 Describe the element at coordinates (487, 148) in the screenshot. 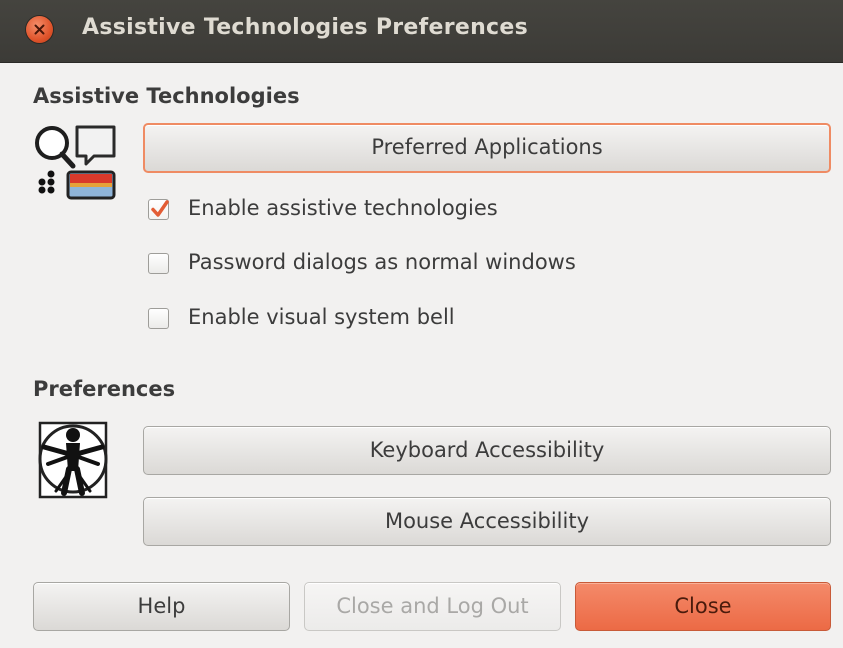

I see `preferred-applications-button: Preferred Applications` at that location.